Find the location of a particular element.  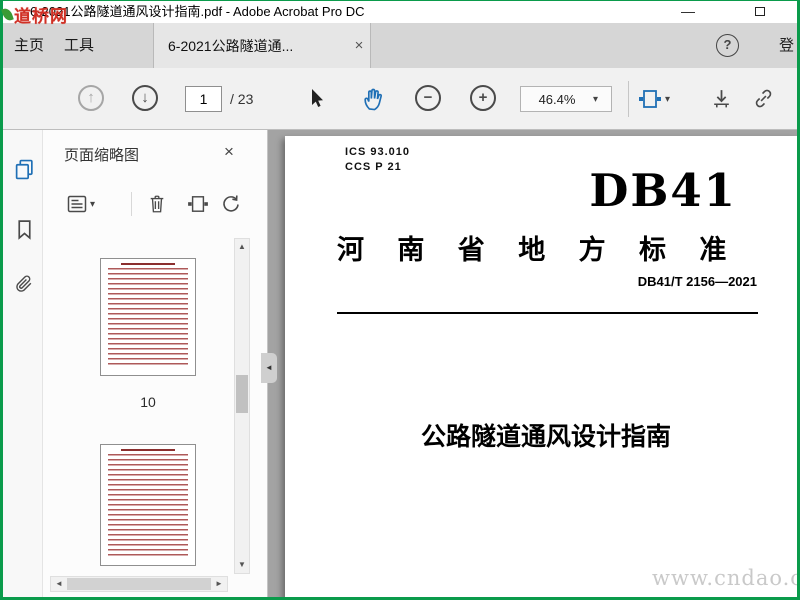

share-file-button is located at coordinates (721, 98).